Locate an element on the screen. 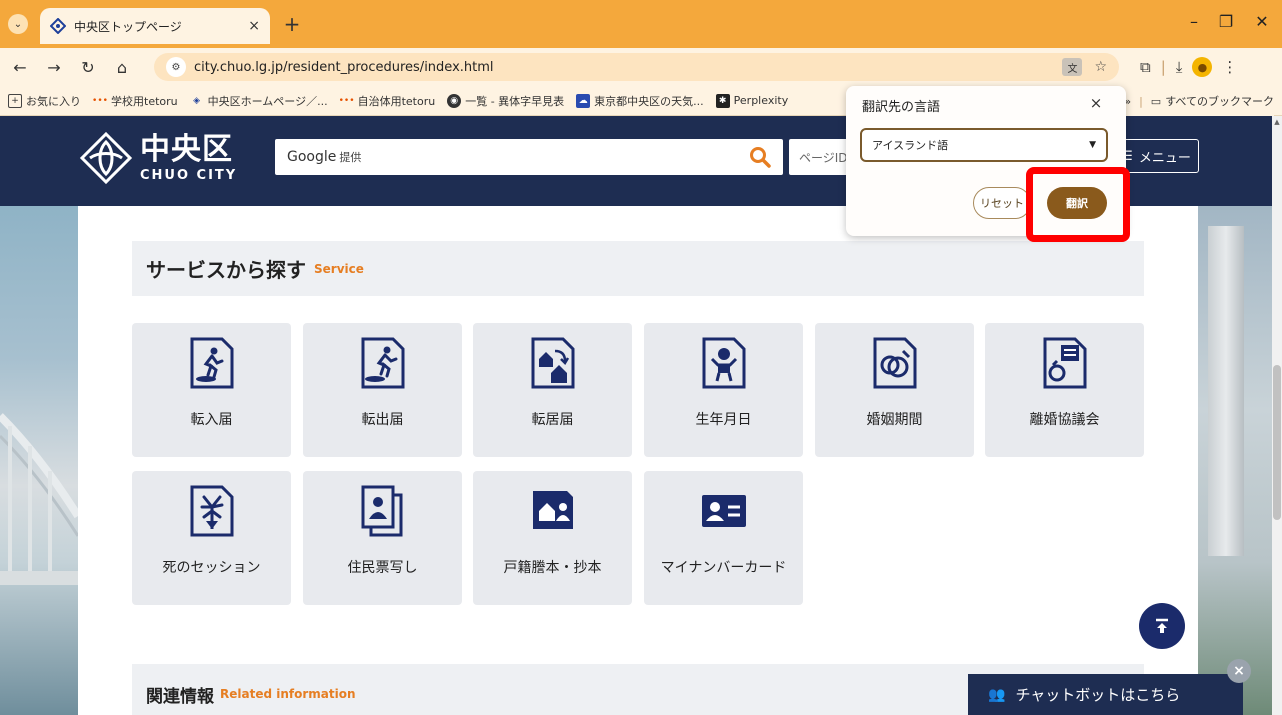 The image size is (1282, 715). flower-icon is located at coordinates (211, 511).